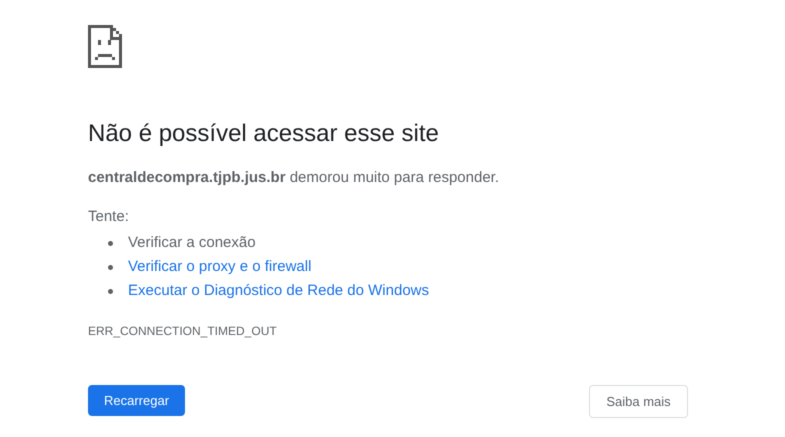 This screenshot has width=785, height=437. I want to click on error-code: ERR_CONNECTION_TIMED_OUT, so click(183, 331).